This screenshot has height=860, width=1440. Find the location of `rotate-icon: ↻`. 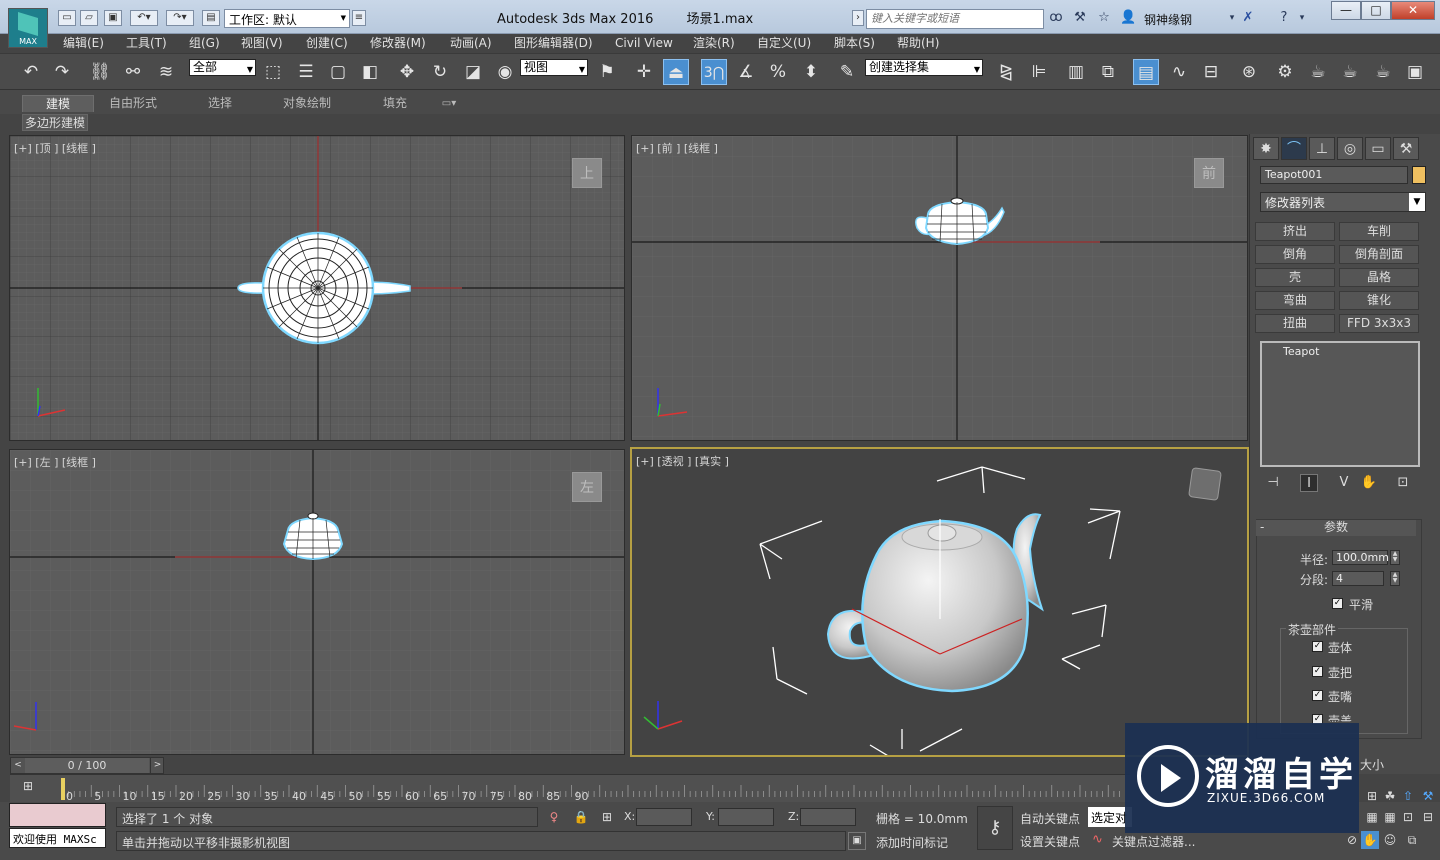

rotate-icon: ↻ is located at coordinates (440, 72).